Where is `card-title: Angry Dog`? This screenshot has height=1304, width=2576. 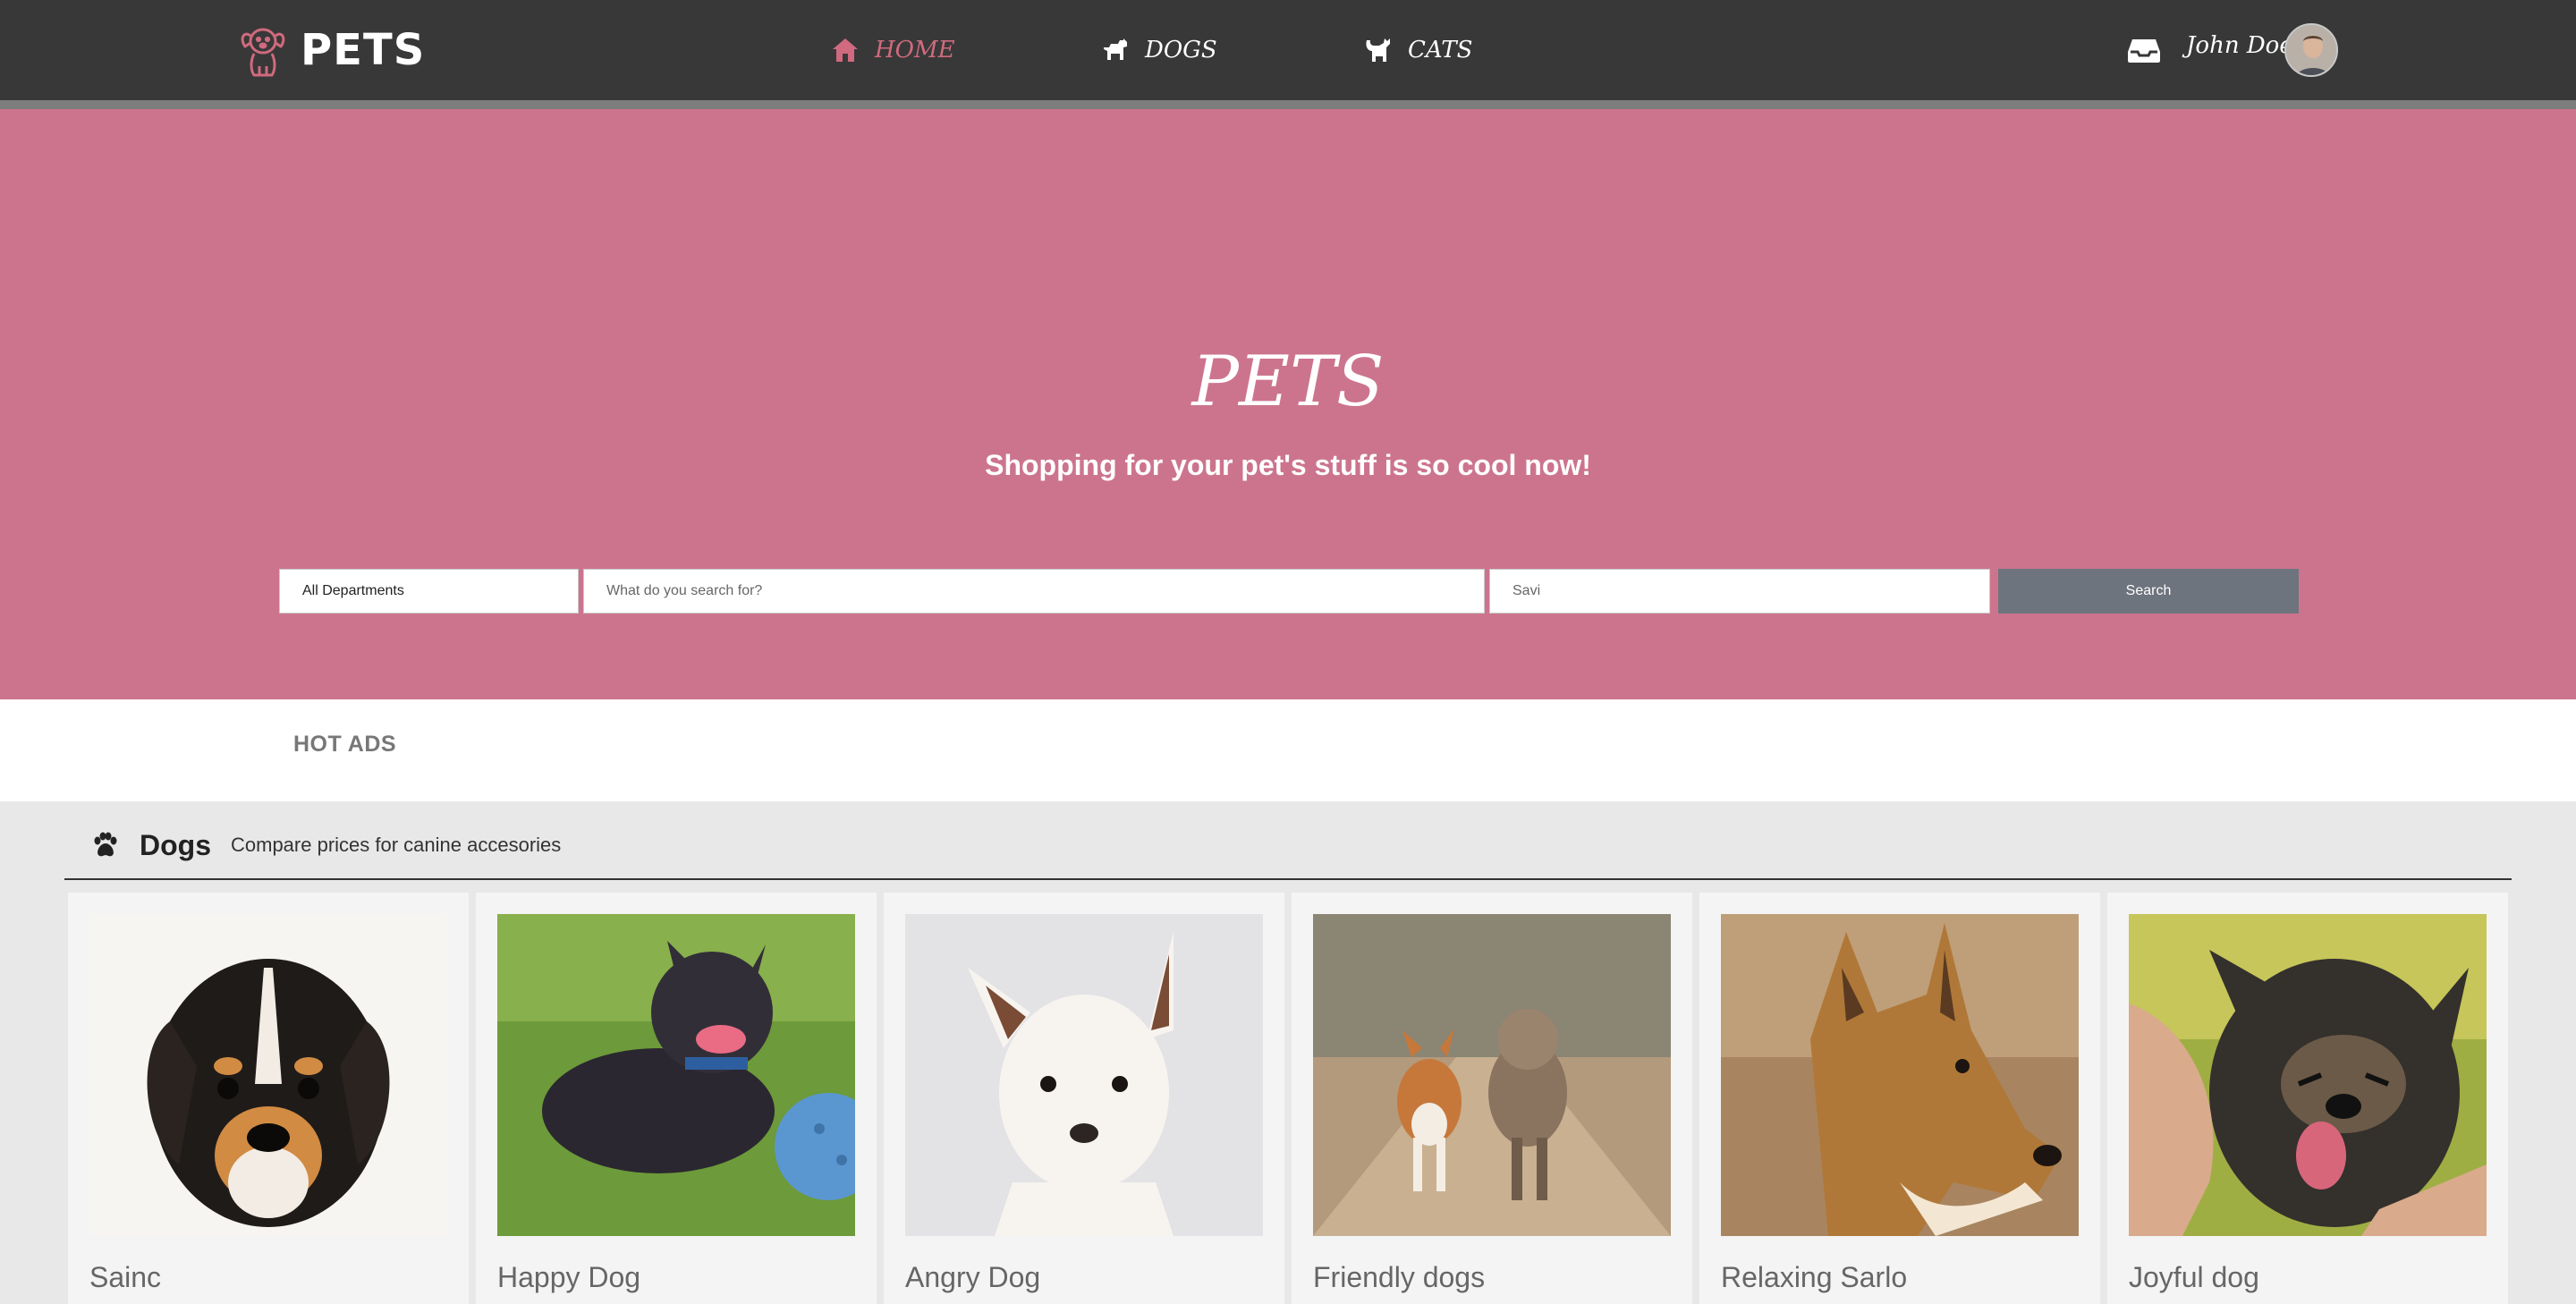
card-title: Angry Dog is located at coordinates (973, 1277).